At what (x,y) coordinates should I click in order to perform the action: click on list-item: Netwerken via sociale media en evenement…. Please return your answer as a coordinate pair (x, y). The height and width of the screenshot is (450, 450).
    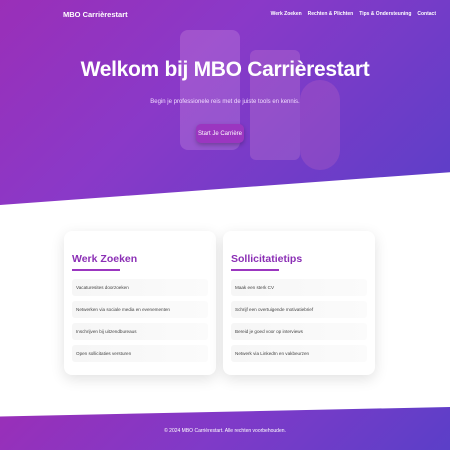
    Looking at the image, I should click on (140, 309).